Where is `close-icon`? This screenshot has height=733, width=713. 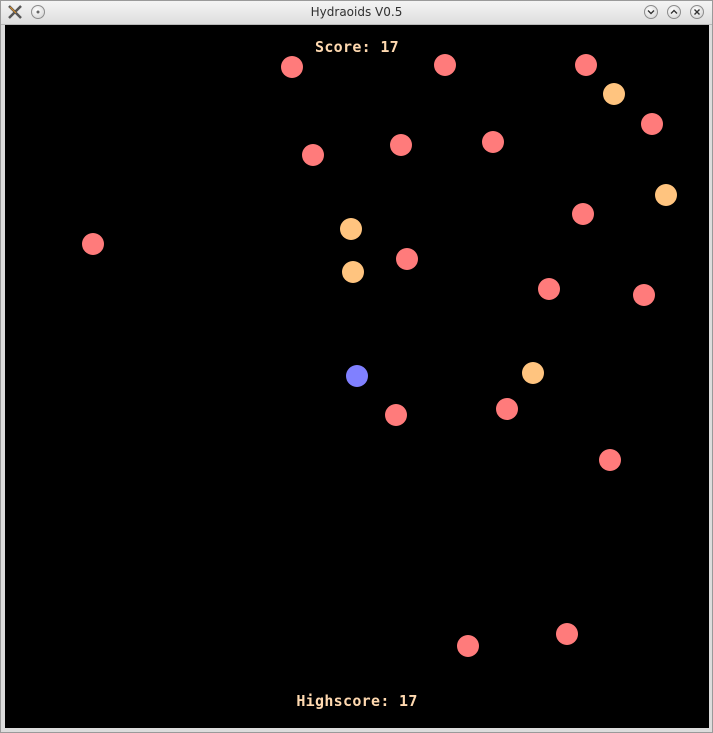
close-icon is located at coordinates (697, 12).